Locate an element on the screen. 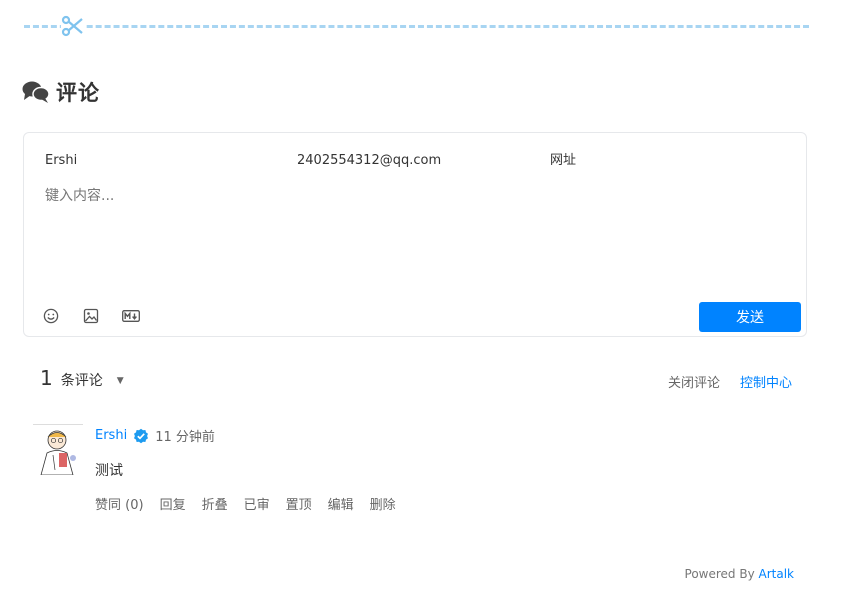 This screenshot has width=842, height=599. comment-heading: 评论 is located at coordinates (61, 92).